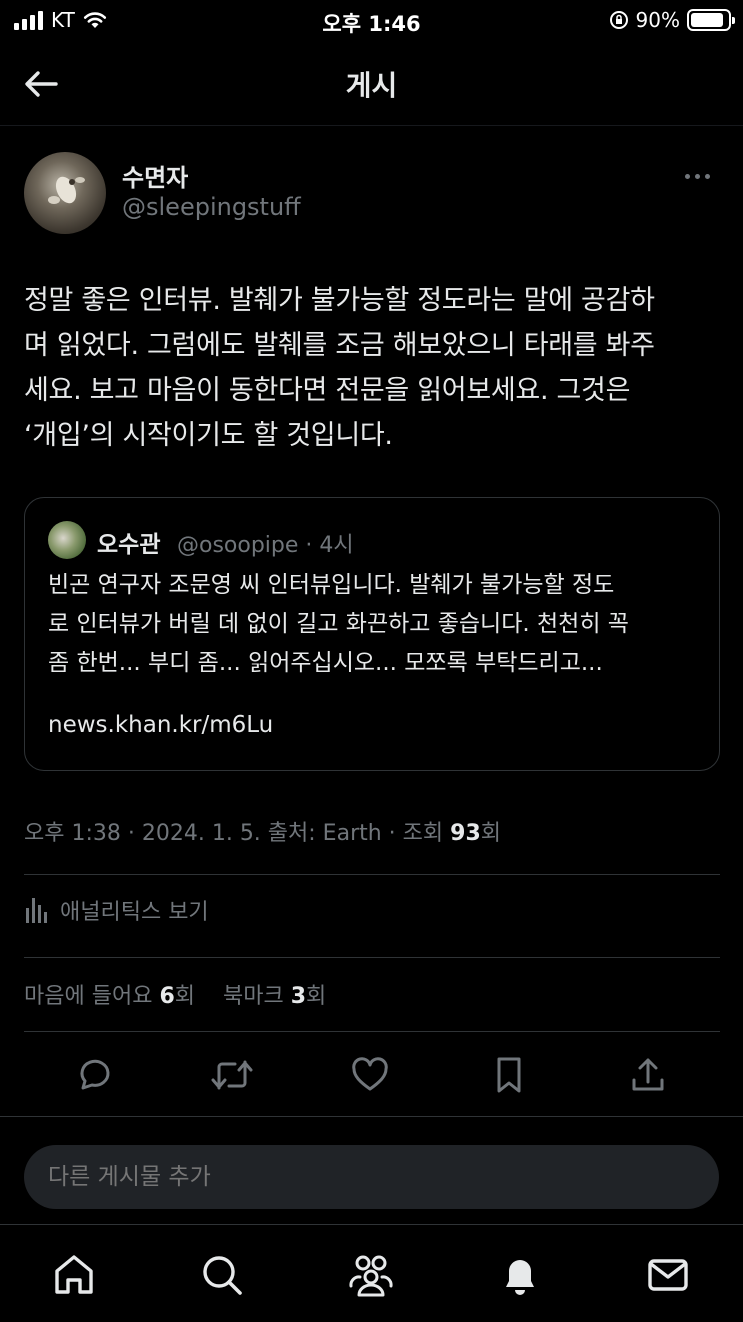 This screenshot has height=1322, width=743. I want to click on messages-icon, so click(668, 1275).